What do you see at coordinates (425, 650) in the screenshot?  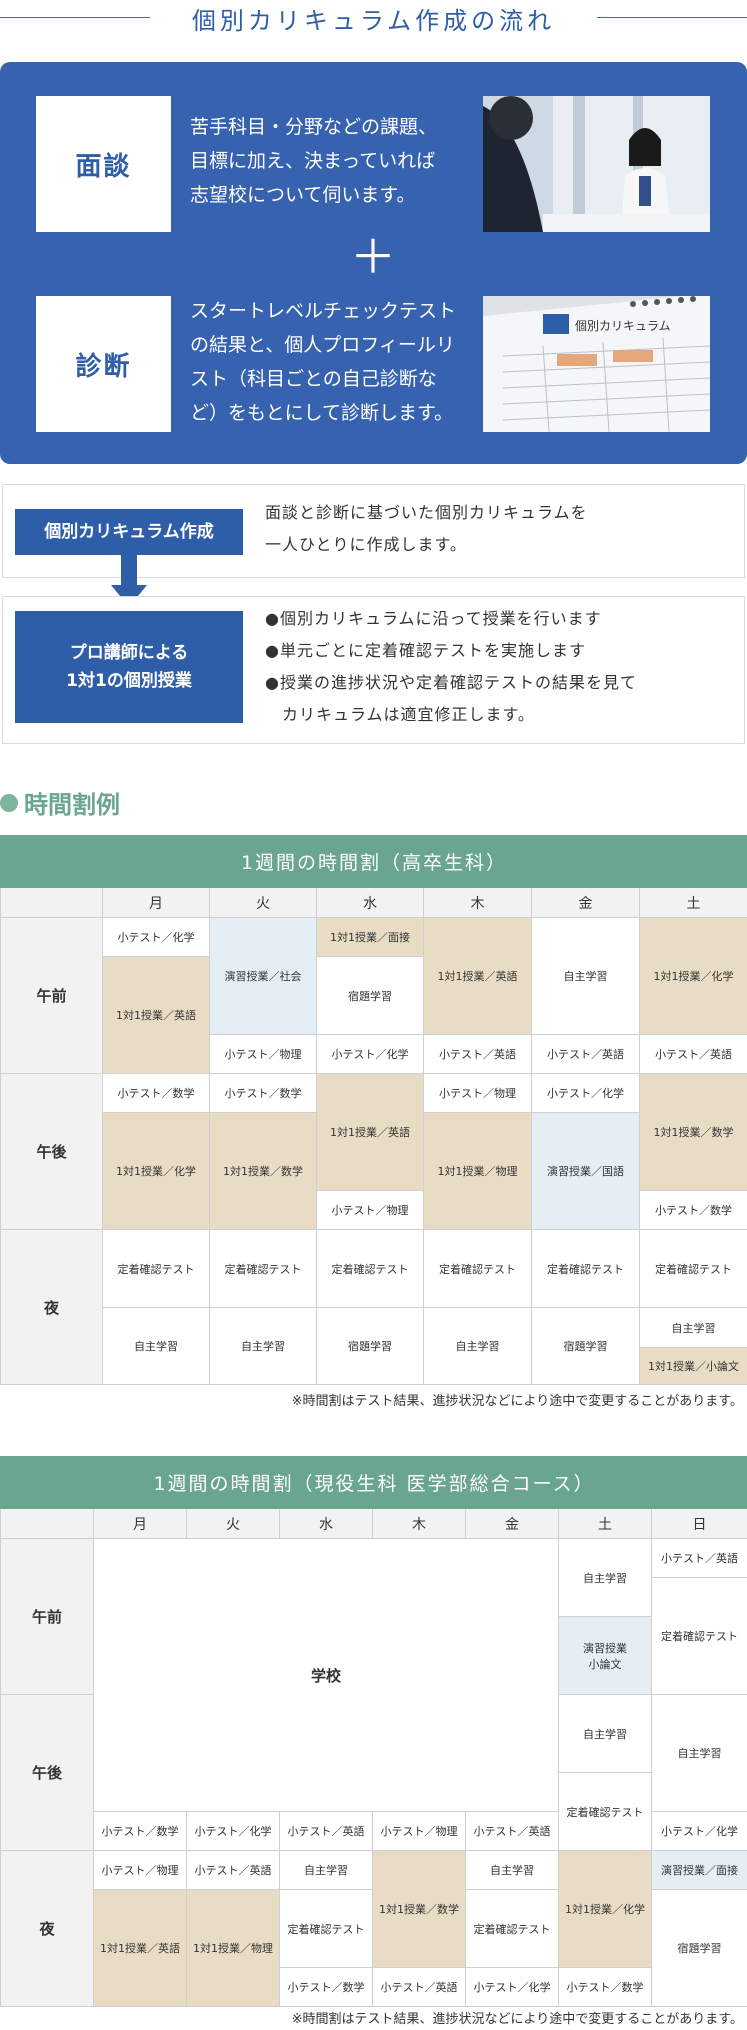 I see `lesson-bullet: ●単元ごとに定着確認テストを実施します` at bounding box center [425, 650].